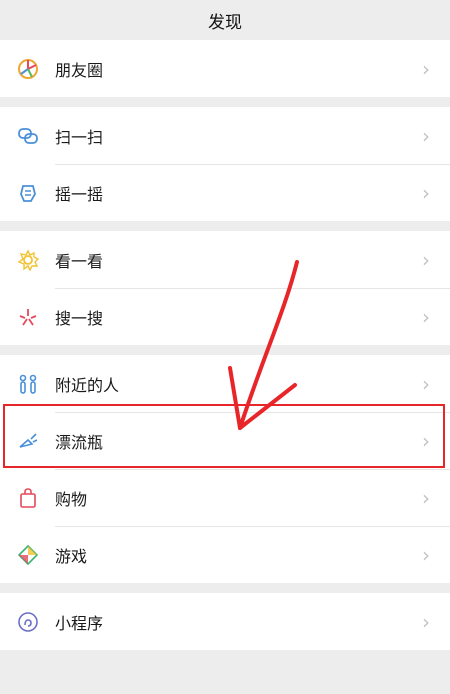 The height and width of the screenshot is (694, 450). I want to click on menu-item-label: 摇一摇, so click(79, 194).